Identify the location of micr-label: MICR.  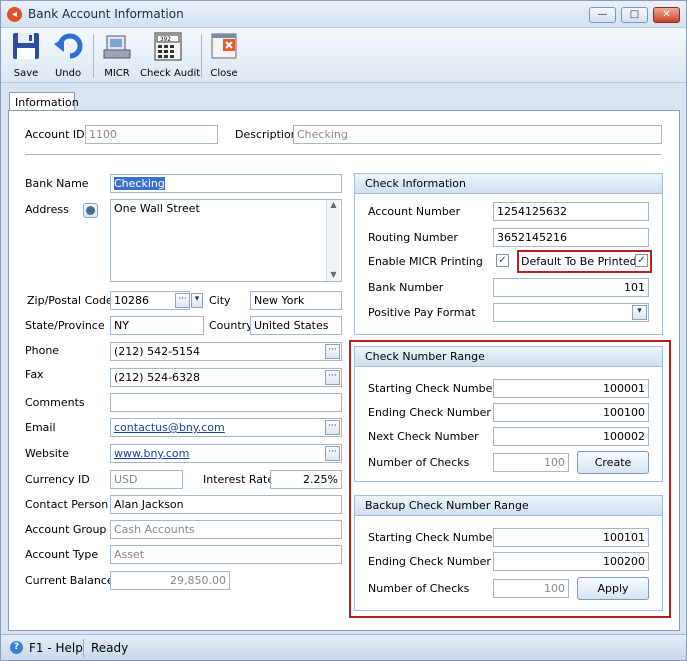
(117, 73).